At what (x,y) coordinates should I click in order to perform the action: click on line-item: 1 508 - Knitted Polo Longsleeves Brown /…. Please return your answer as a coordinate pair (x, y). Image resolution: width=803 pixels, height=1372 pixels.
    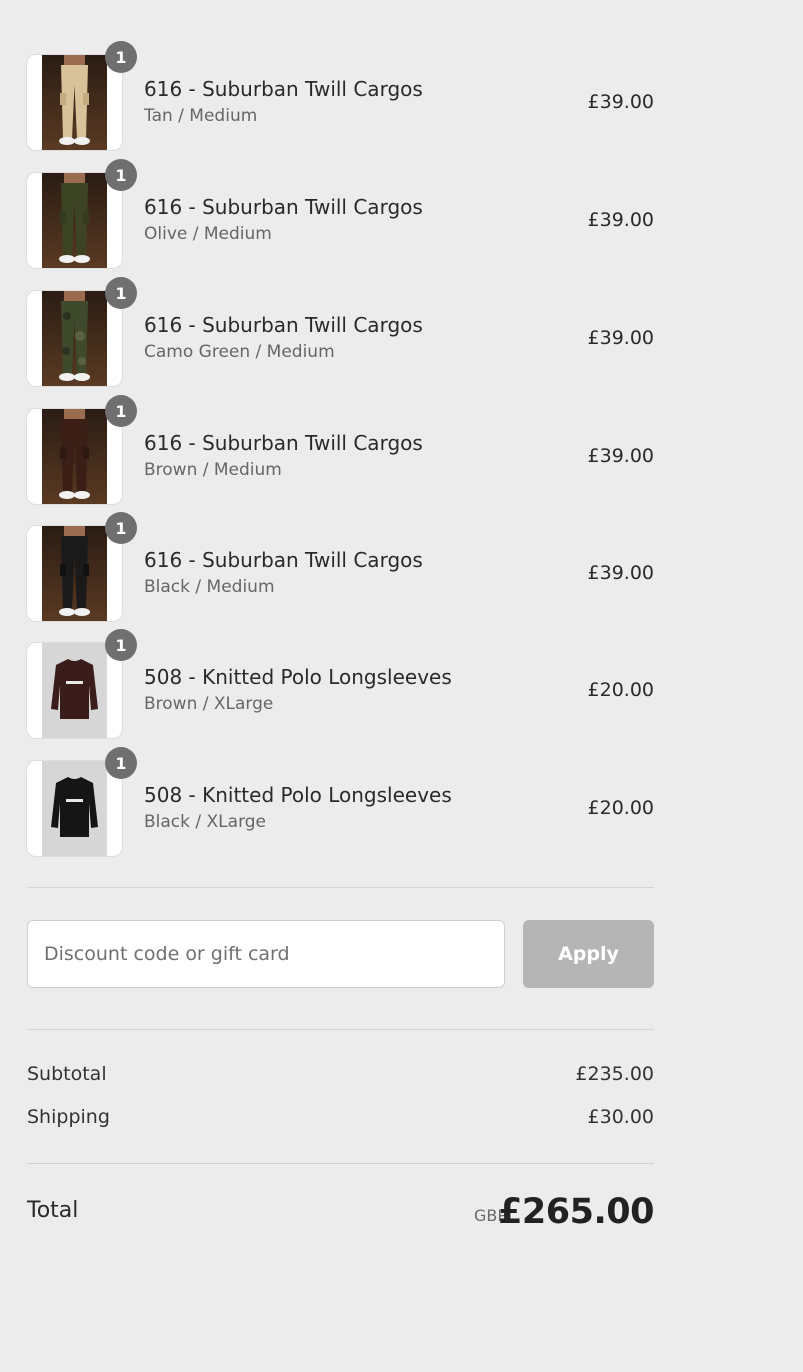
    Looking at the image, I should click on (340, 684).